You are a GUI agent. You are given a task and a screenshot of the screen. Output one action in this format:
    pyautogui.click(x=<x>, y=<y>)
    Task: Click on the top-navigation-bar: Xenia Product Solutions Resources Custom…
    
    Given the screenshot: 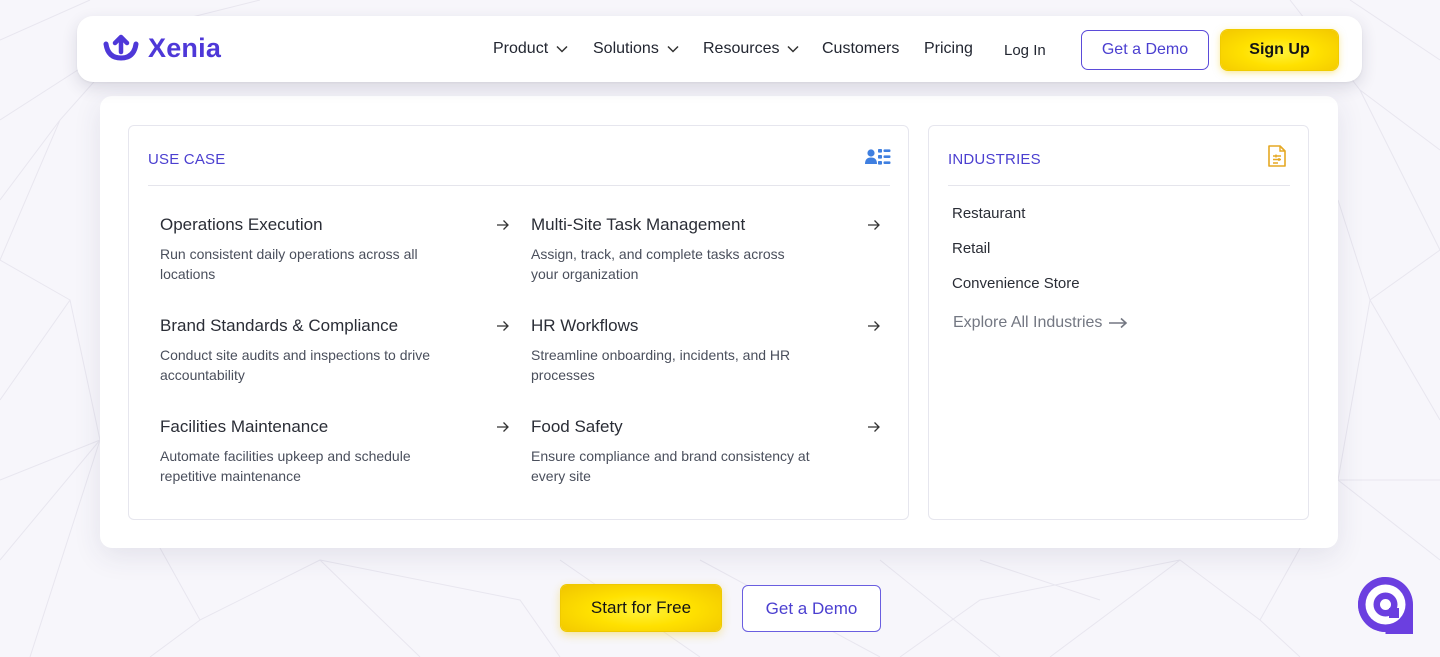 What is the action you would take?
    pyautogui.click(x=719, y=49)
    